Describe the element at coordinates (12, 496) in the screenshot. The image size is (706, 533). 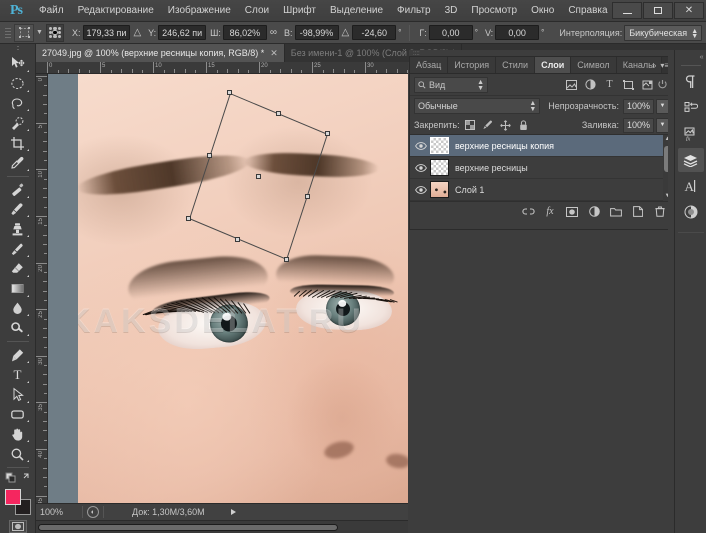
I see `foreground-color-swatch` at that location.